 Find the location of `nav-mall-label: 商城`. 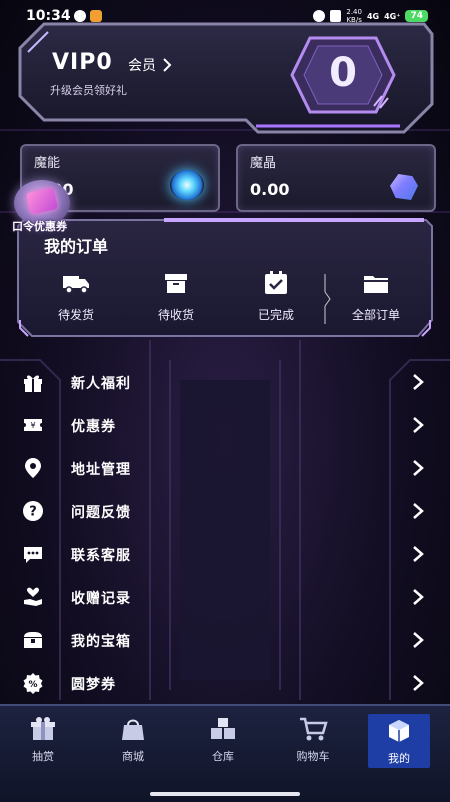

nav-mall-label: 商城 is located at coordinates (133, 756).